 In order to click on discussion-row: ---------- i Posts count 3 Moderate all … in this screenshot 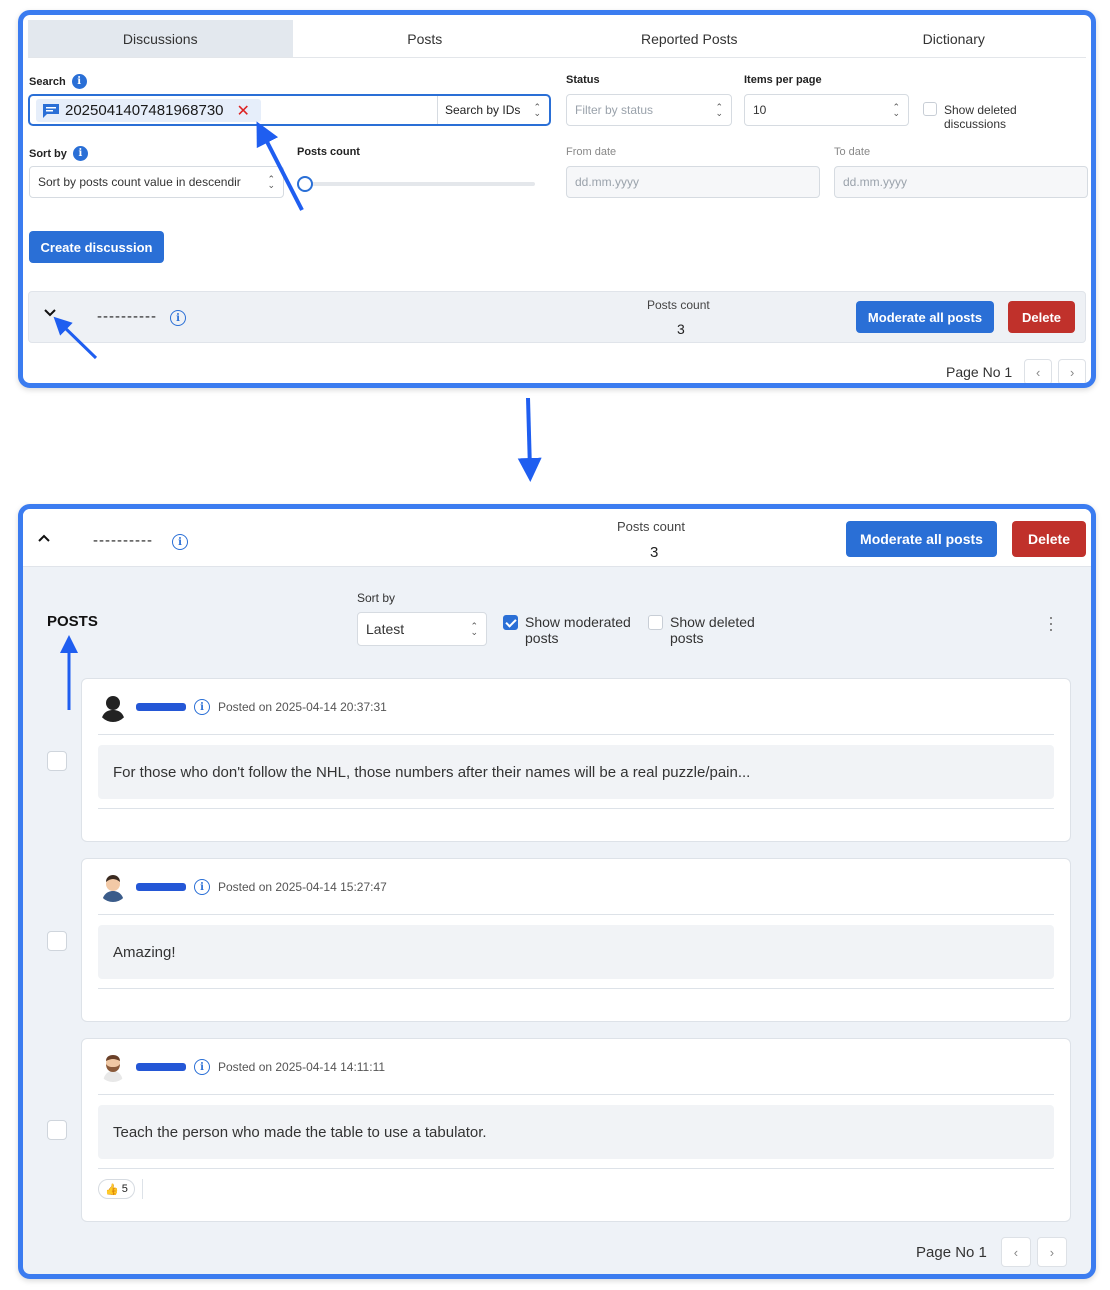, I will do `click(557, 317)`.